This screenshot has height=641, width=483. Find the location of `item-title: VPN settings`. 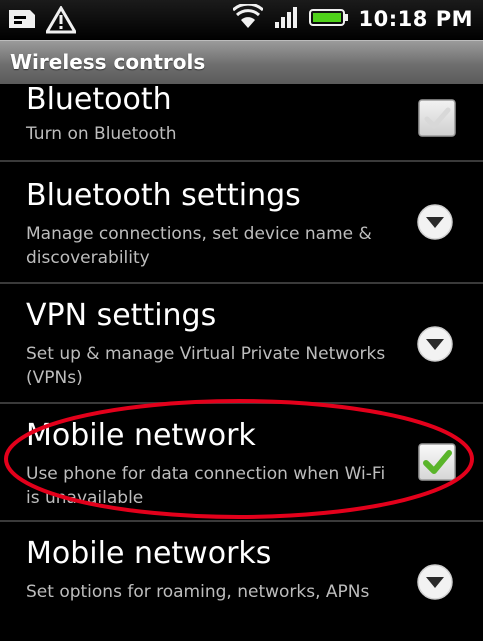

item-title: VPN settings is located at coordinates (121, 315).